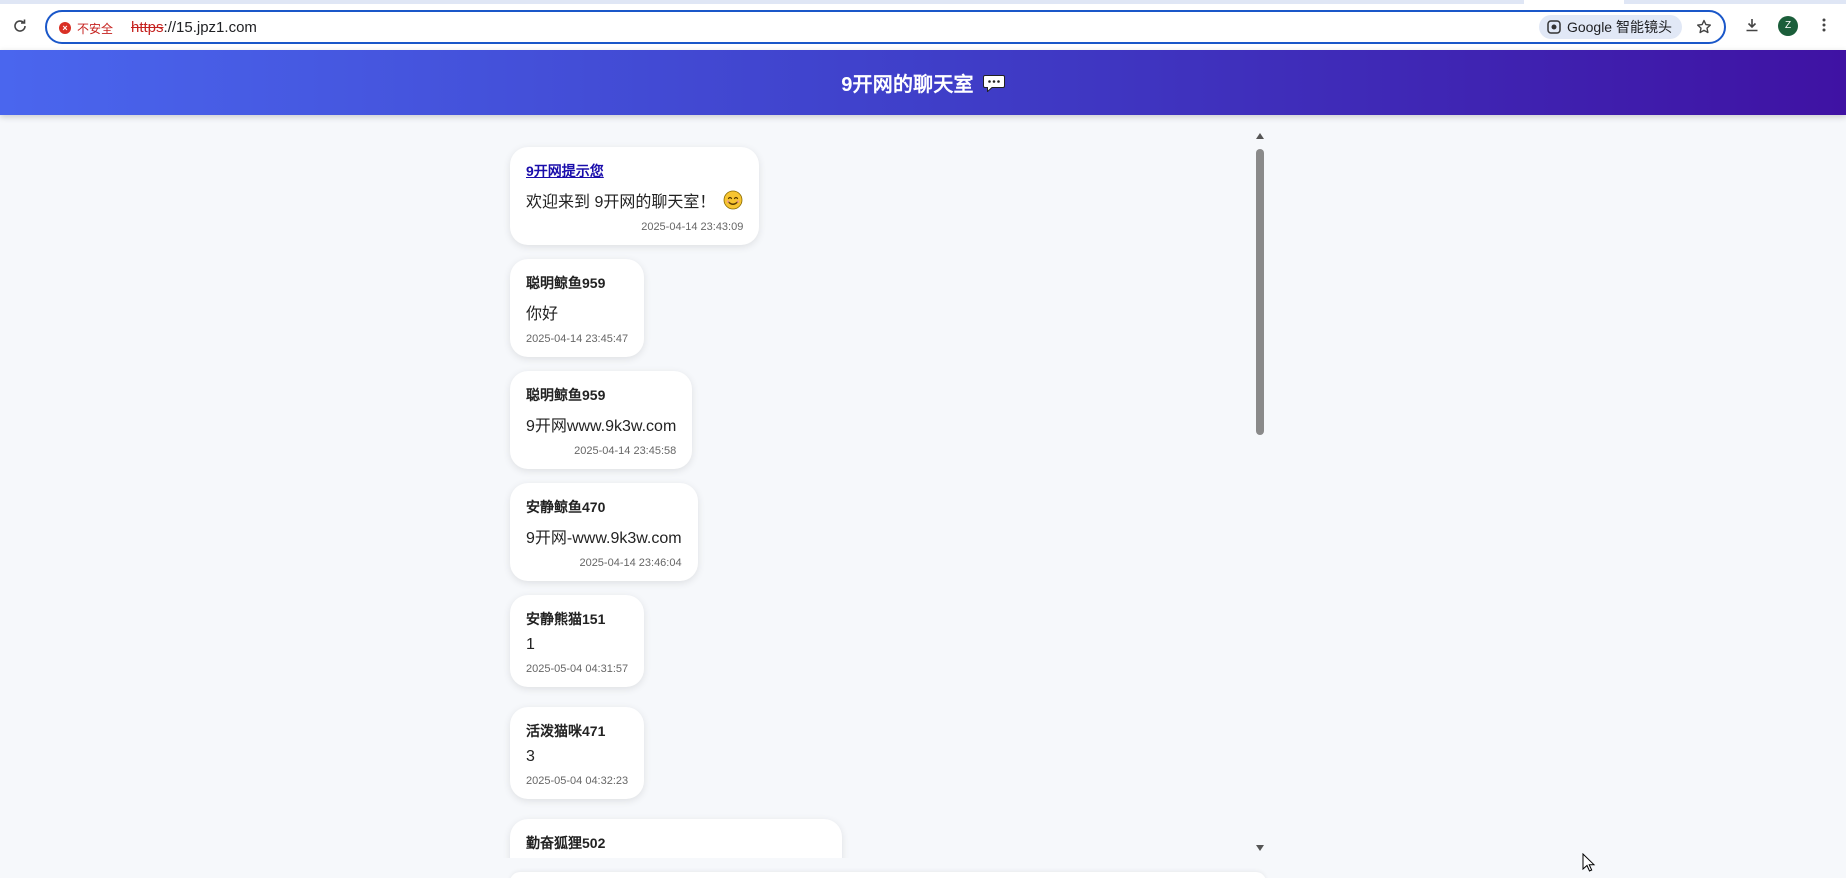  I want to click on message-timestamp: 2025-05-04 04:32:23, so click(577, 781).